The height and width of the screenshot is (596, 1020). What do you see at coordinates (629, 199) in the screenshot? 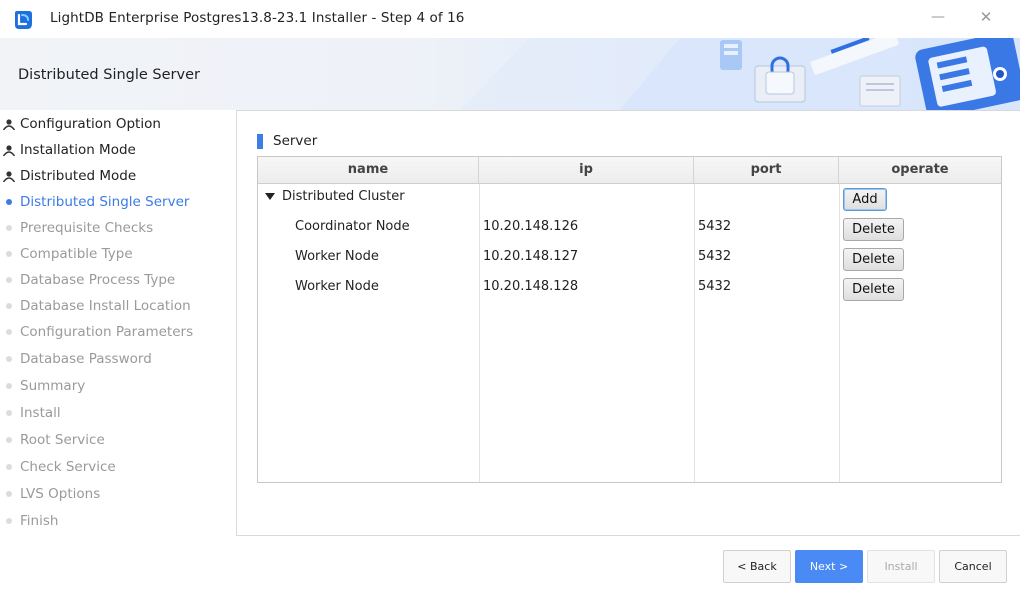
I see `table-row-cluster: Distributed Cluster Add` at bounding box center [629, 199].